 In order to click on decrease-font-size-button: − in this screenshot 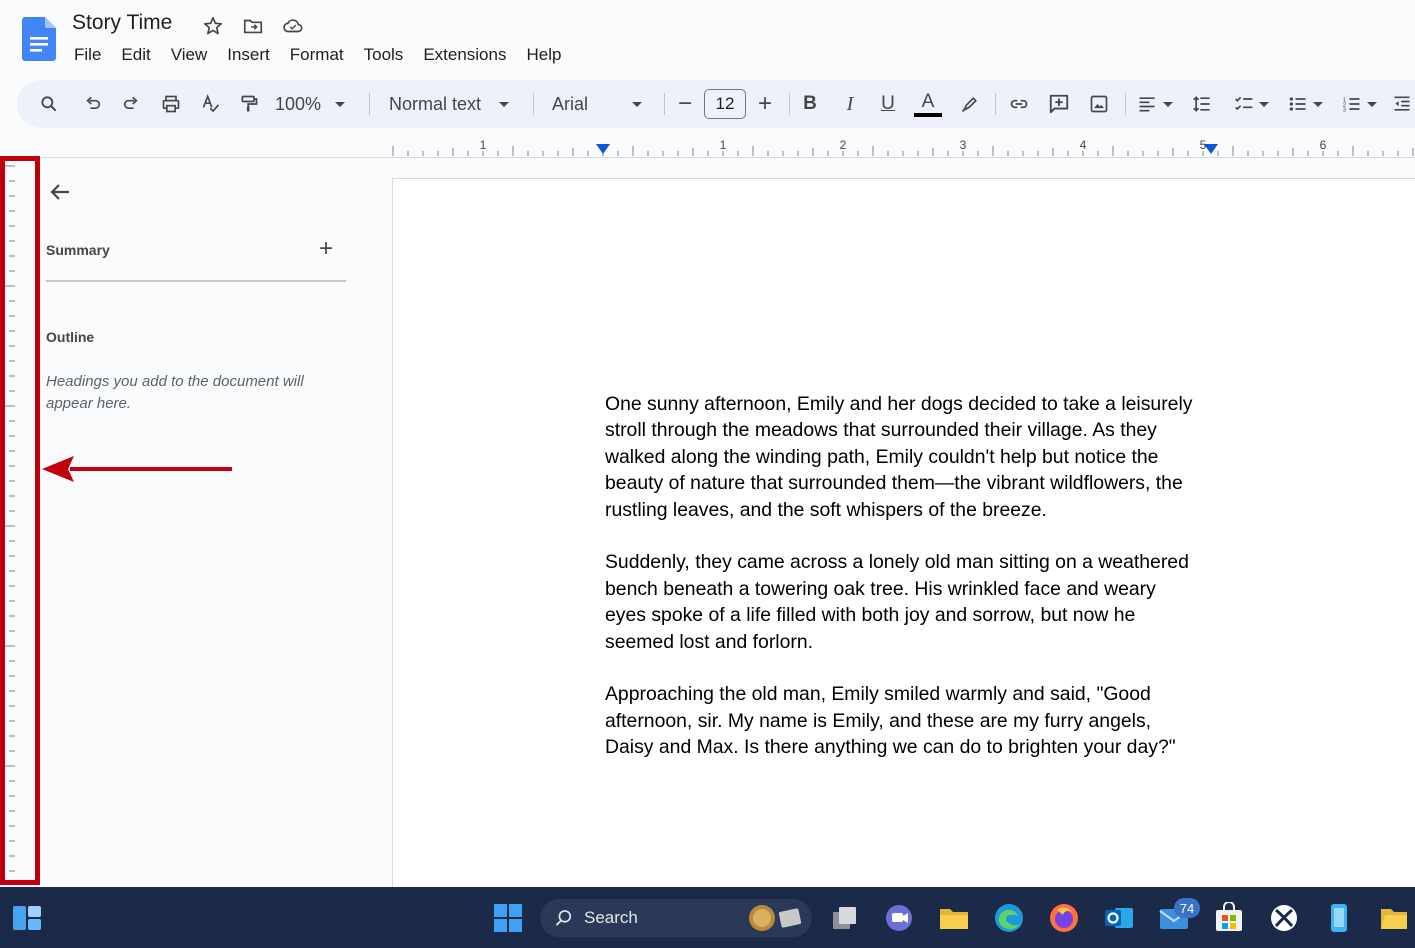, I will do `click(685, 104)`.